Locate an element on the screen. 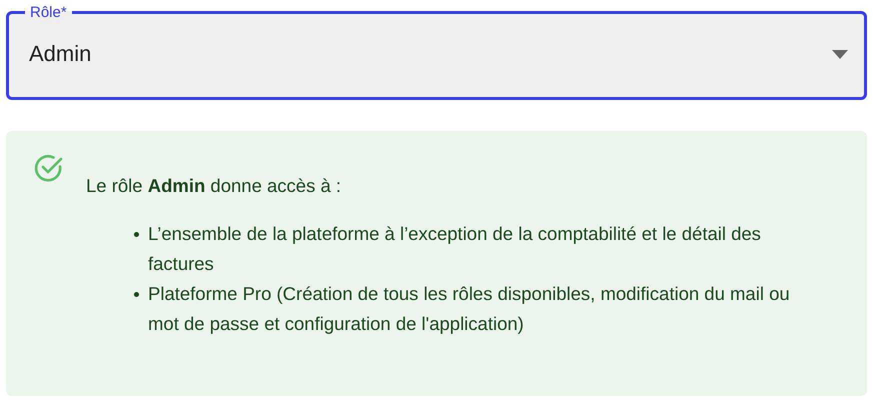 The height and width of the screenshot is (406, 873). caret-icon is located at coordinates (840, 54).